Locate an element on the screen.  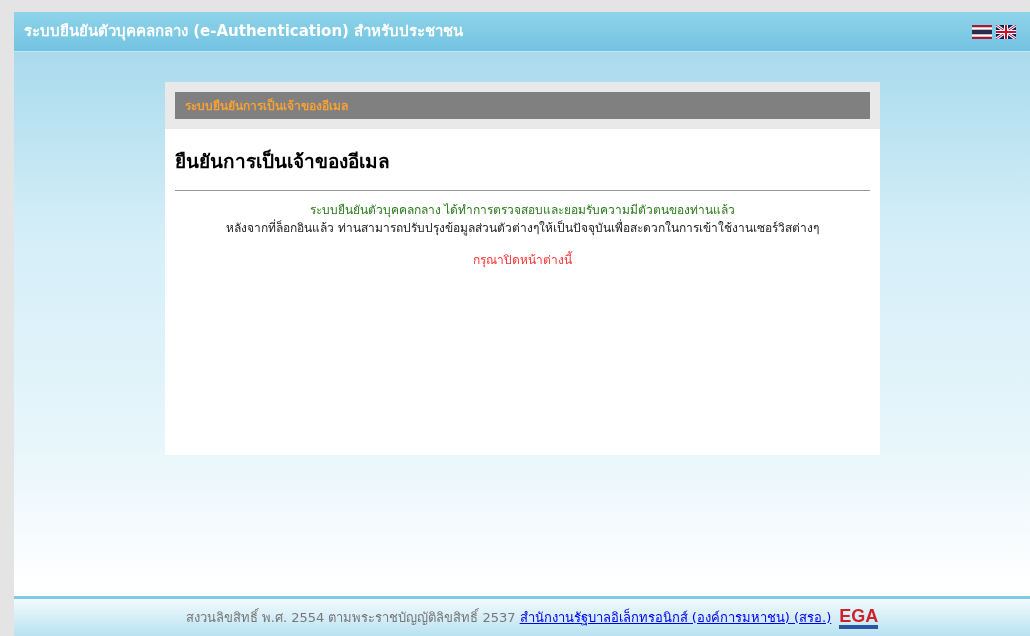
thai-flag-icon is located at coordinates (982, 31).